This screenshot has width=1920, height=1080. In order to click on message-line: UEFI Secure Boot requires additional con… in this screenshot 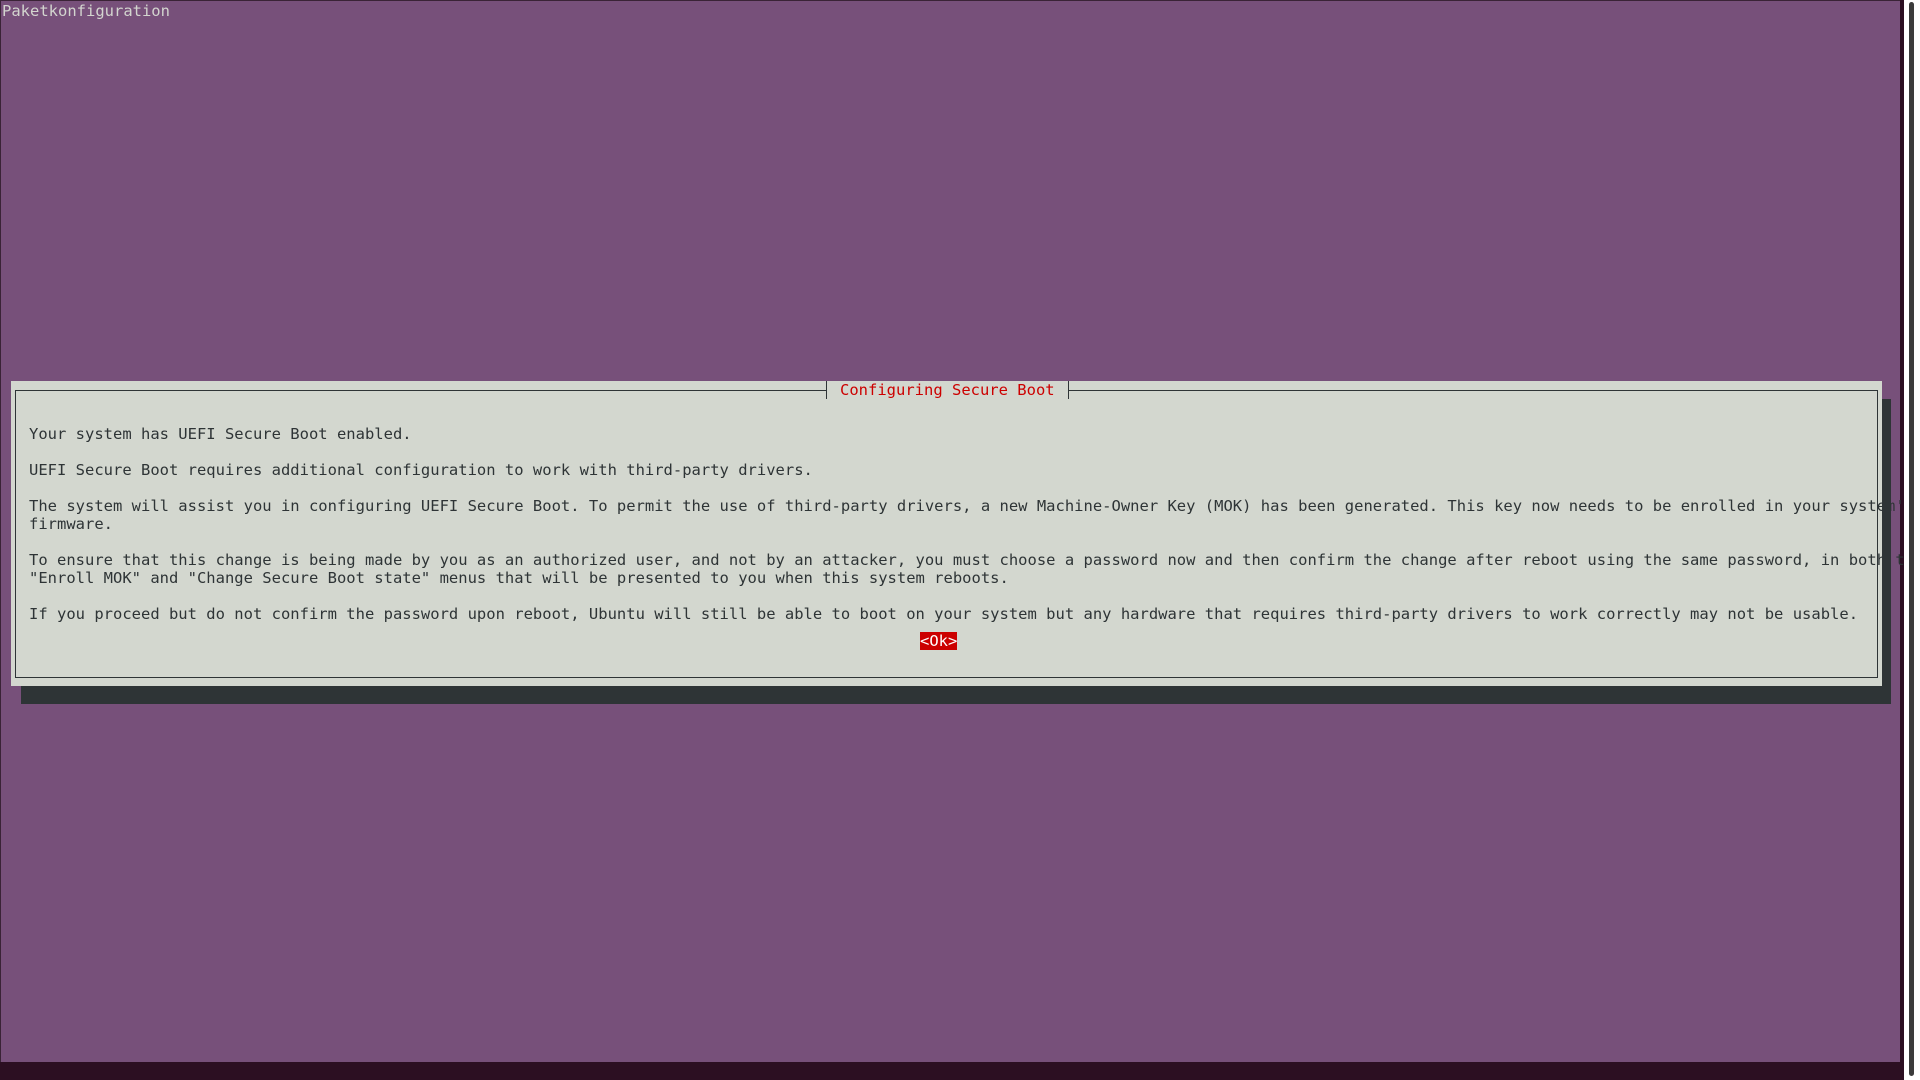, I will do `click(421, 470)`.